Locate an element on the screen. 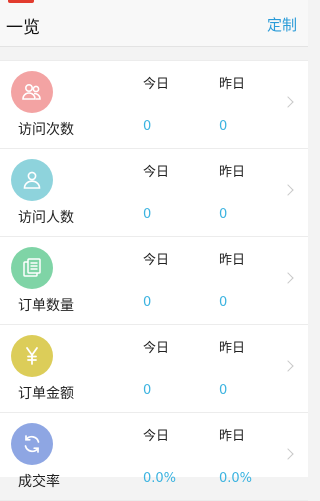  yen-icon is located at coordinates (32, 356).